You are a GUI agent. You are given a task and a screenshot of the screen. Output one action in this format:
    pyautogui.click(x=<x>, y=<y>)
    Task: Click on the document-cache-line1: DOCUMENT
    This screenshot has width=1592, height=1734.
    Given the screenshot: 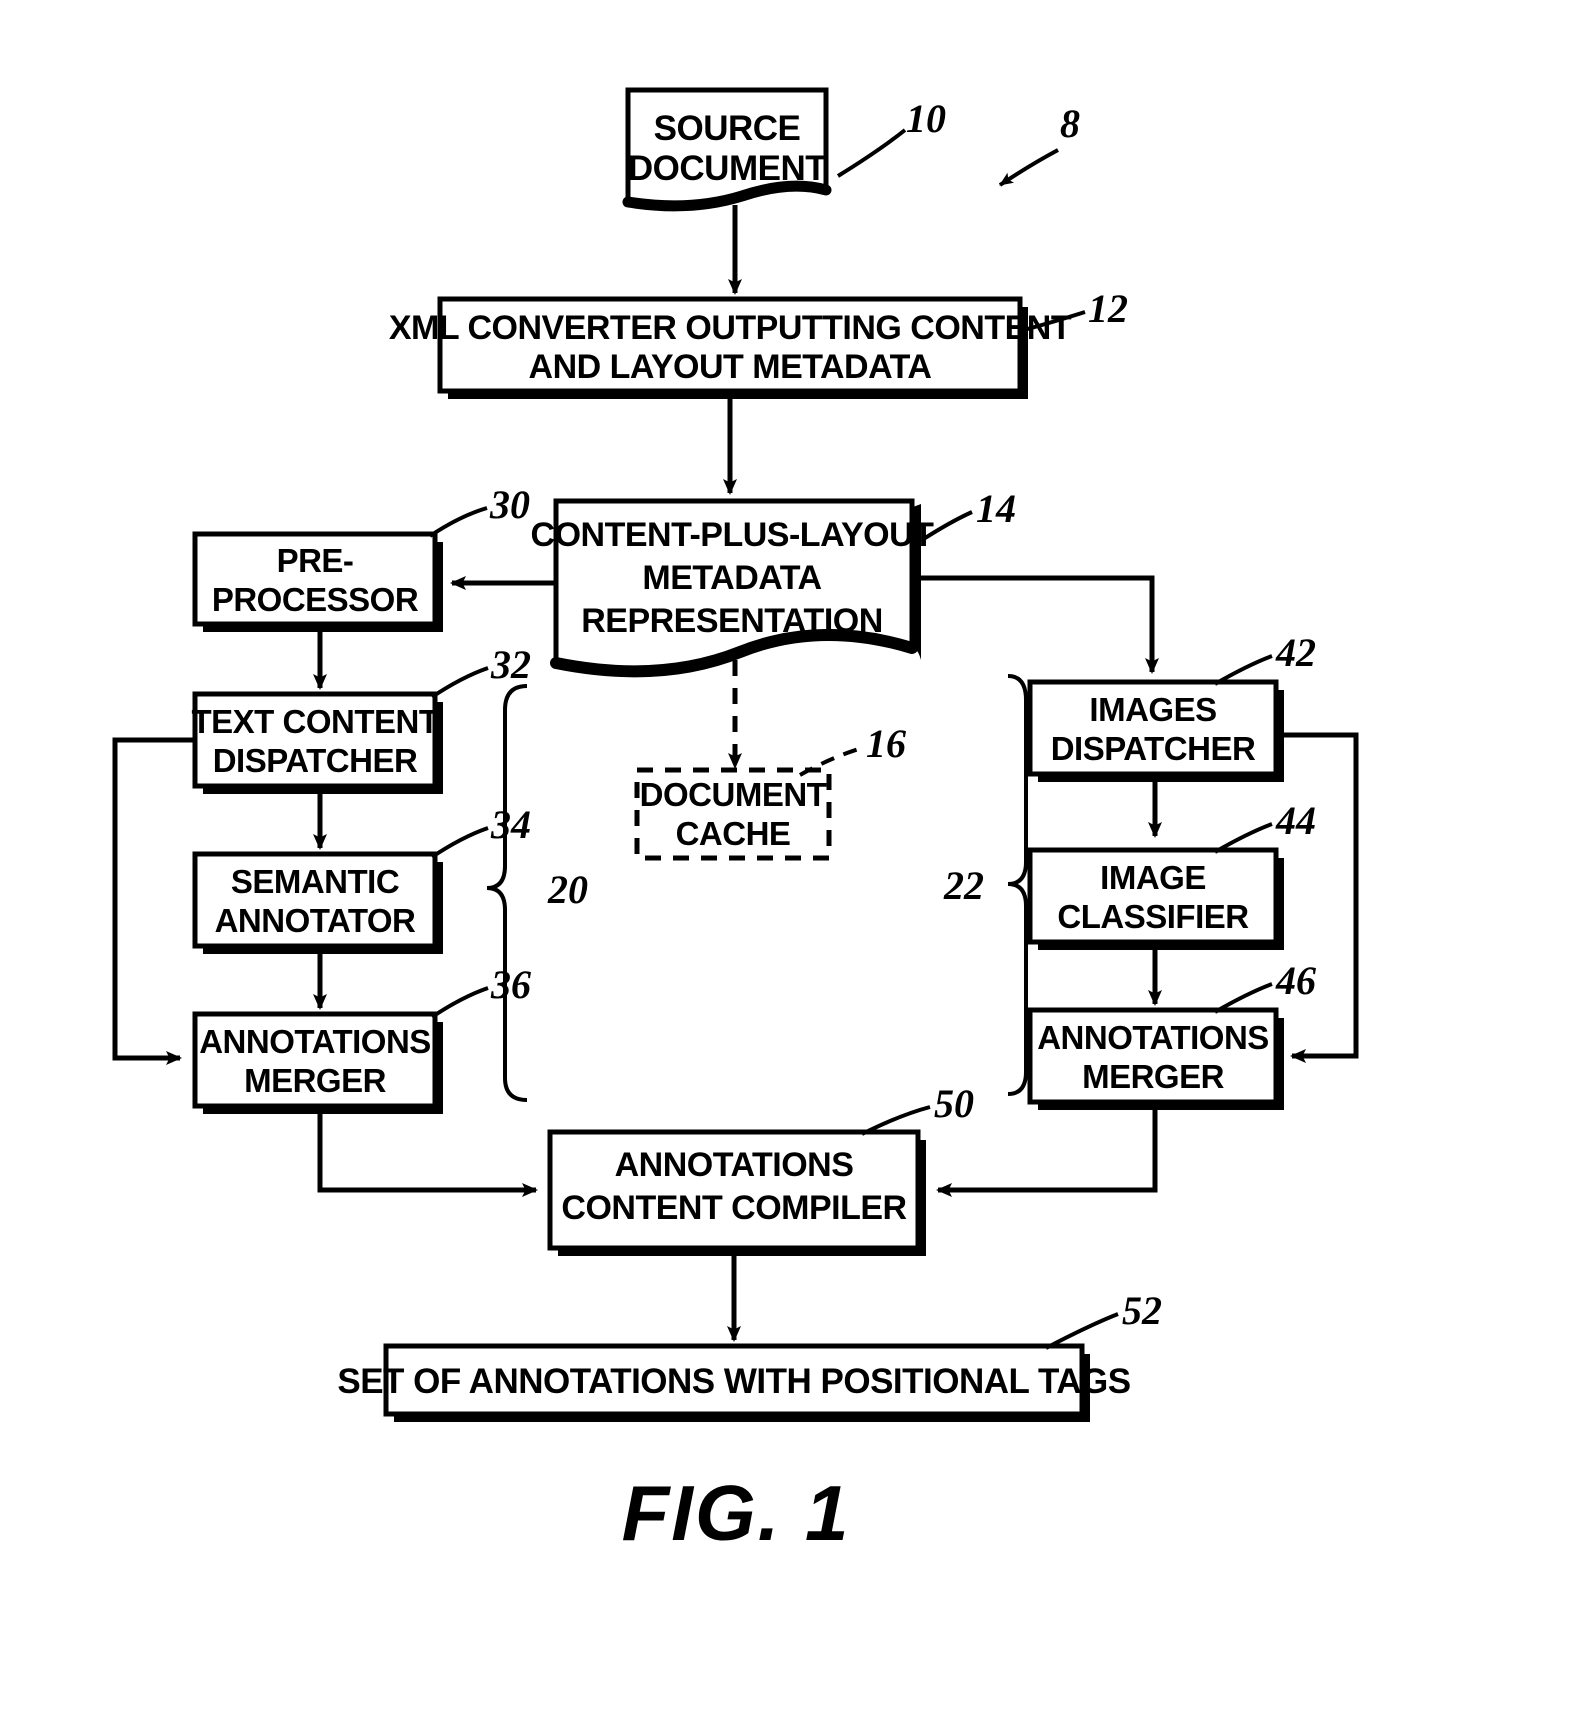 What is the action you would take?
    pyautogui.click(x=733, y=794)
    